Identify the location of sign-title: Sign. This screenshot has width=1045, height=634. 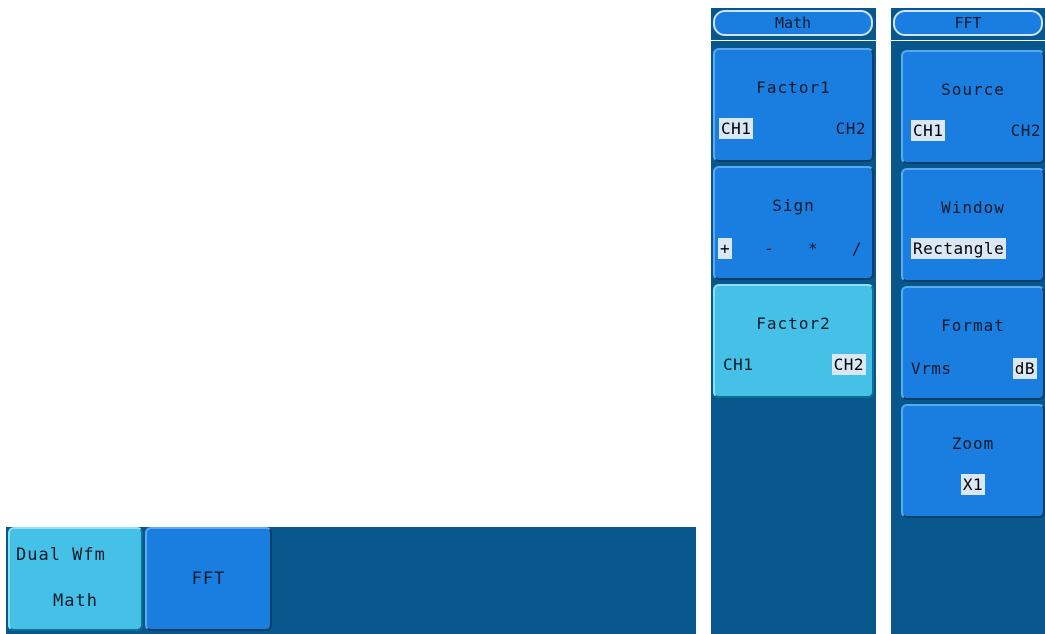
(793, 205).